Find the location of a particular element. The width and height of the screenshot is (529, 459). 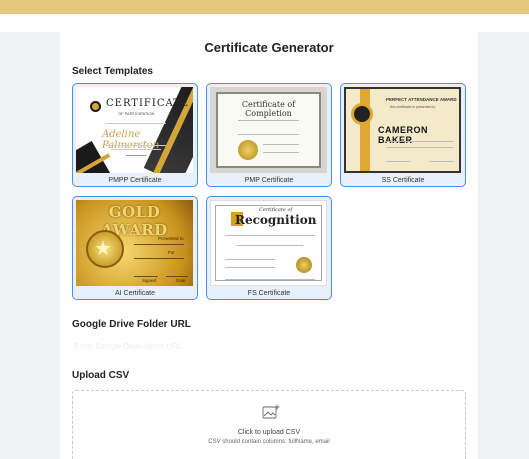

thumb-for-label: For is located at coordinates (171, 252).